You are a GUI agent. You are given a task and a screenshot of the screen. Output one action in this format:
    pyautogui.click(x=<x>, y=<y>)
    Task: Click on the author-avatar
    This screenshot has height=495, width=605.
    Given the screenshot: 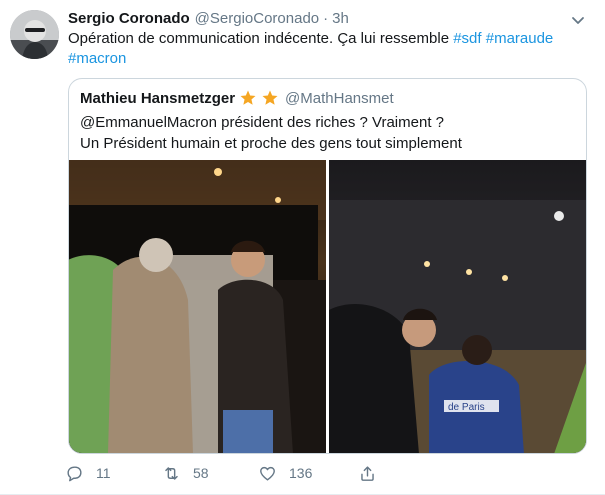 What is the action you would take?
    pyautogui.click(x=34, y=34)
    